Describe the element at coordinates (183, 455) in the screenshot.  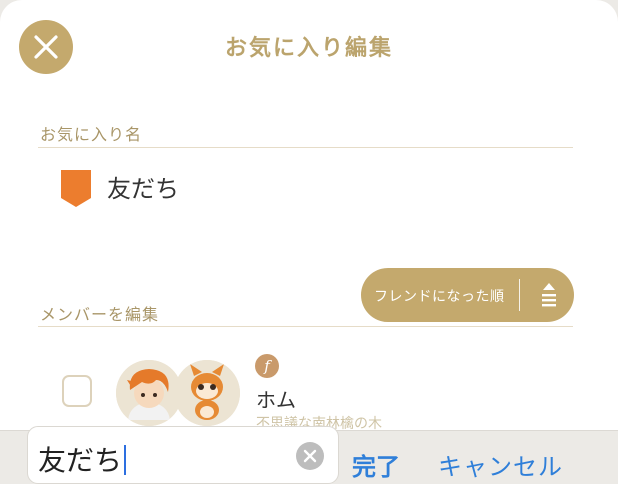
I see `favorite-name-input: 友だち` at that location.